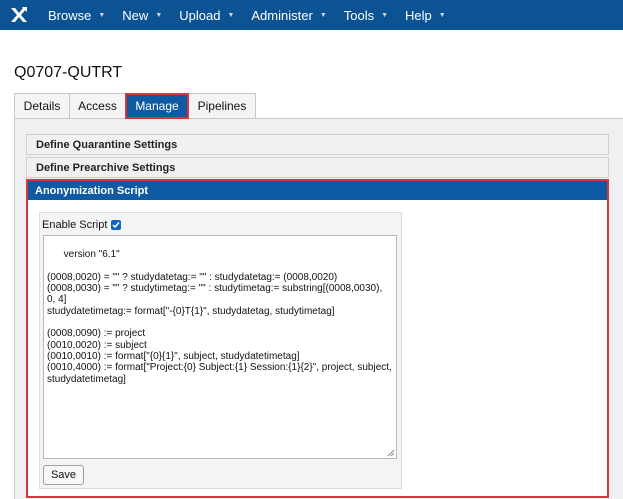 The image size is (623, 499). Describe the element at coordinates (42, 105) in the screenshot. I see `tab-details: Details` at that location.